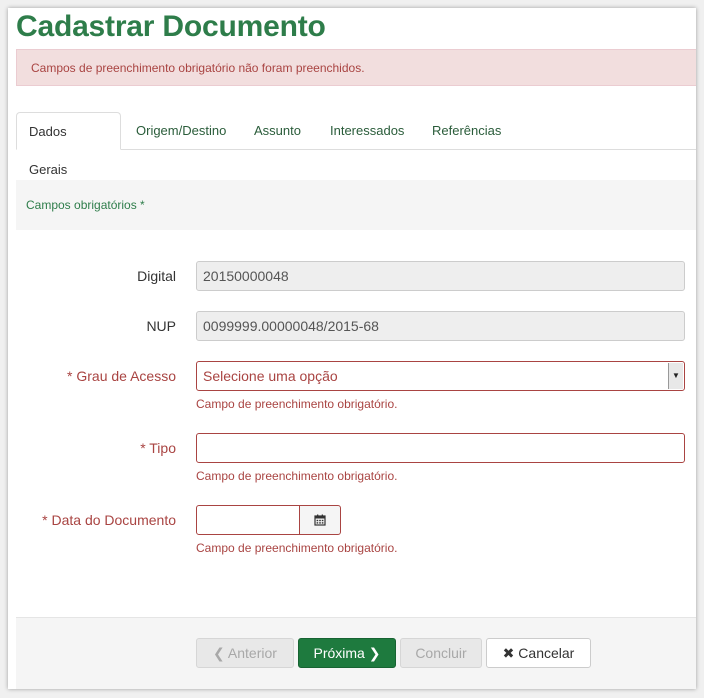 Image resolution: width=704 pixels, height=698 pixels. Describe the element at coordinates (270, 376) in the screenshot. I see `grau-acesso-selected: Selecione uma opção` at that location.